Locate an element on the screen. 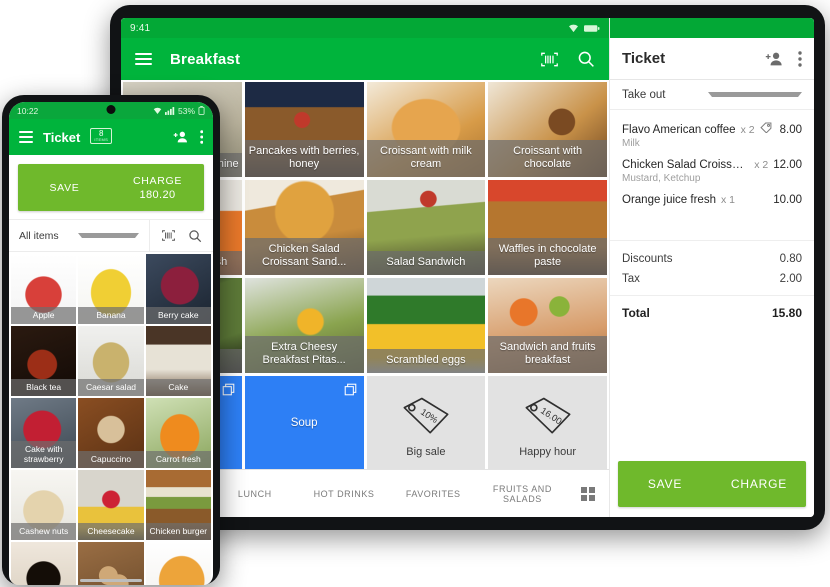  product-tile: Scrambled eggs is located at coordinates (426, 325).